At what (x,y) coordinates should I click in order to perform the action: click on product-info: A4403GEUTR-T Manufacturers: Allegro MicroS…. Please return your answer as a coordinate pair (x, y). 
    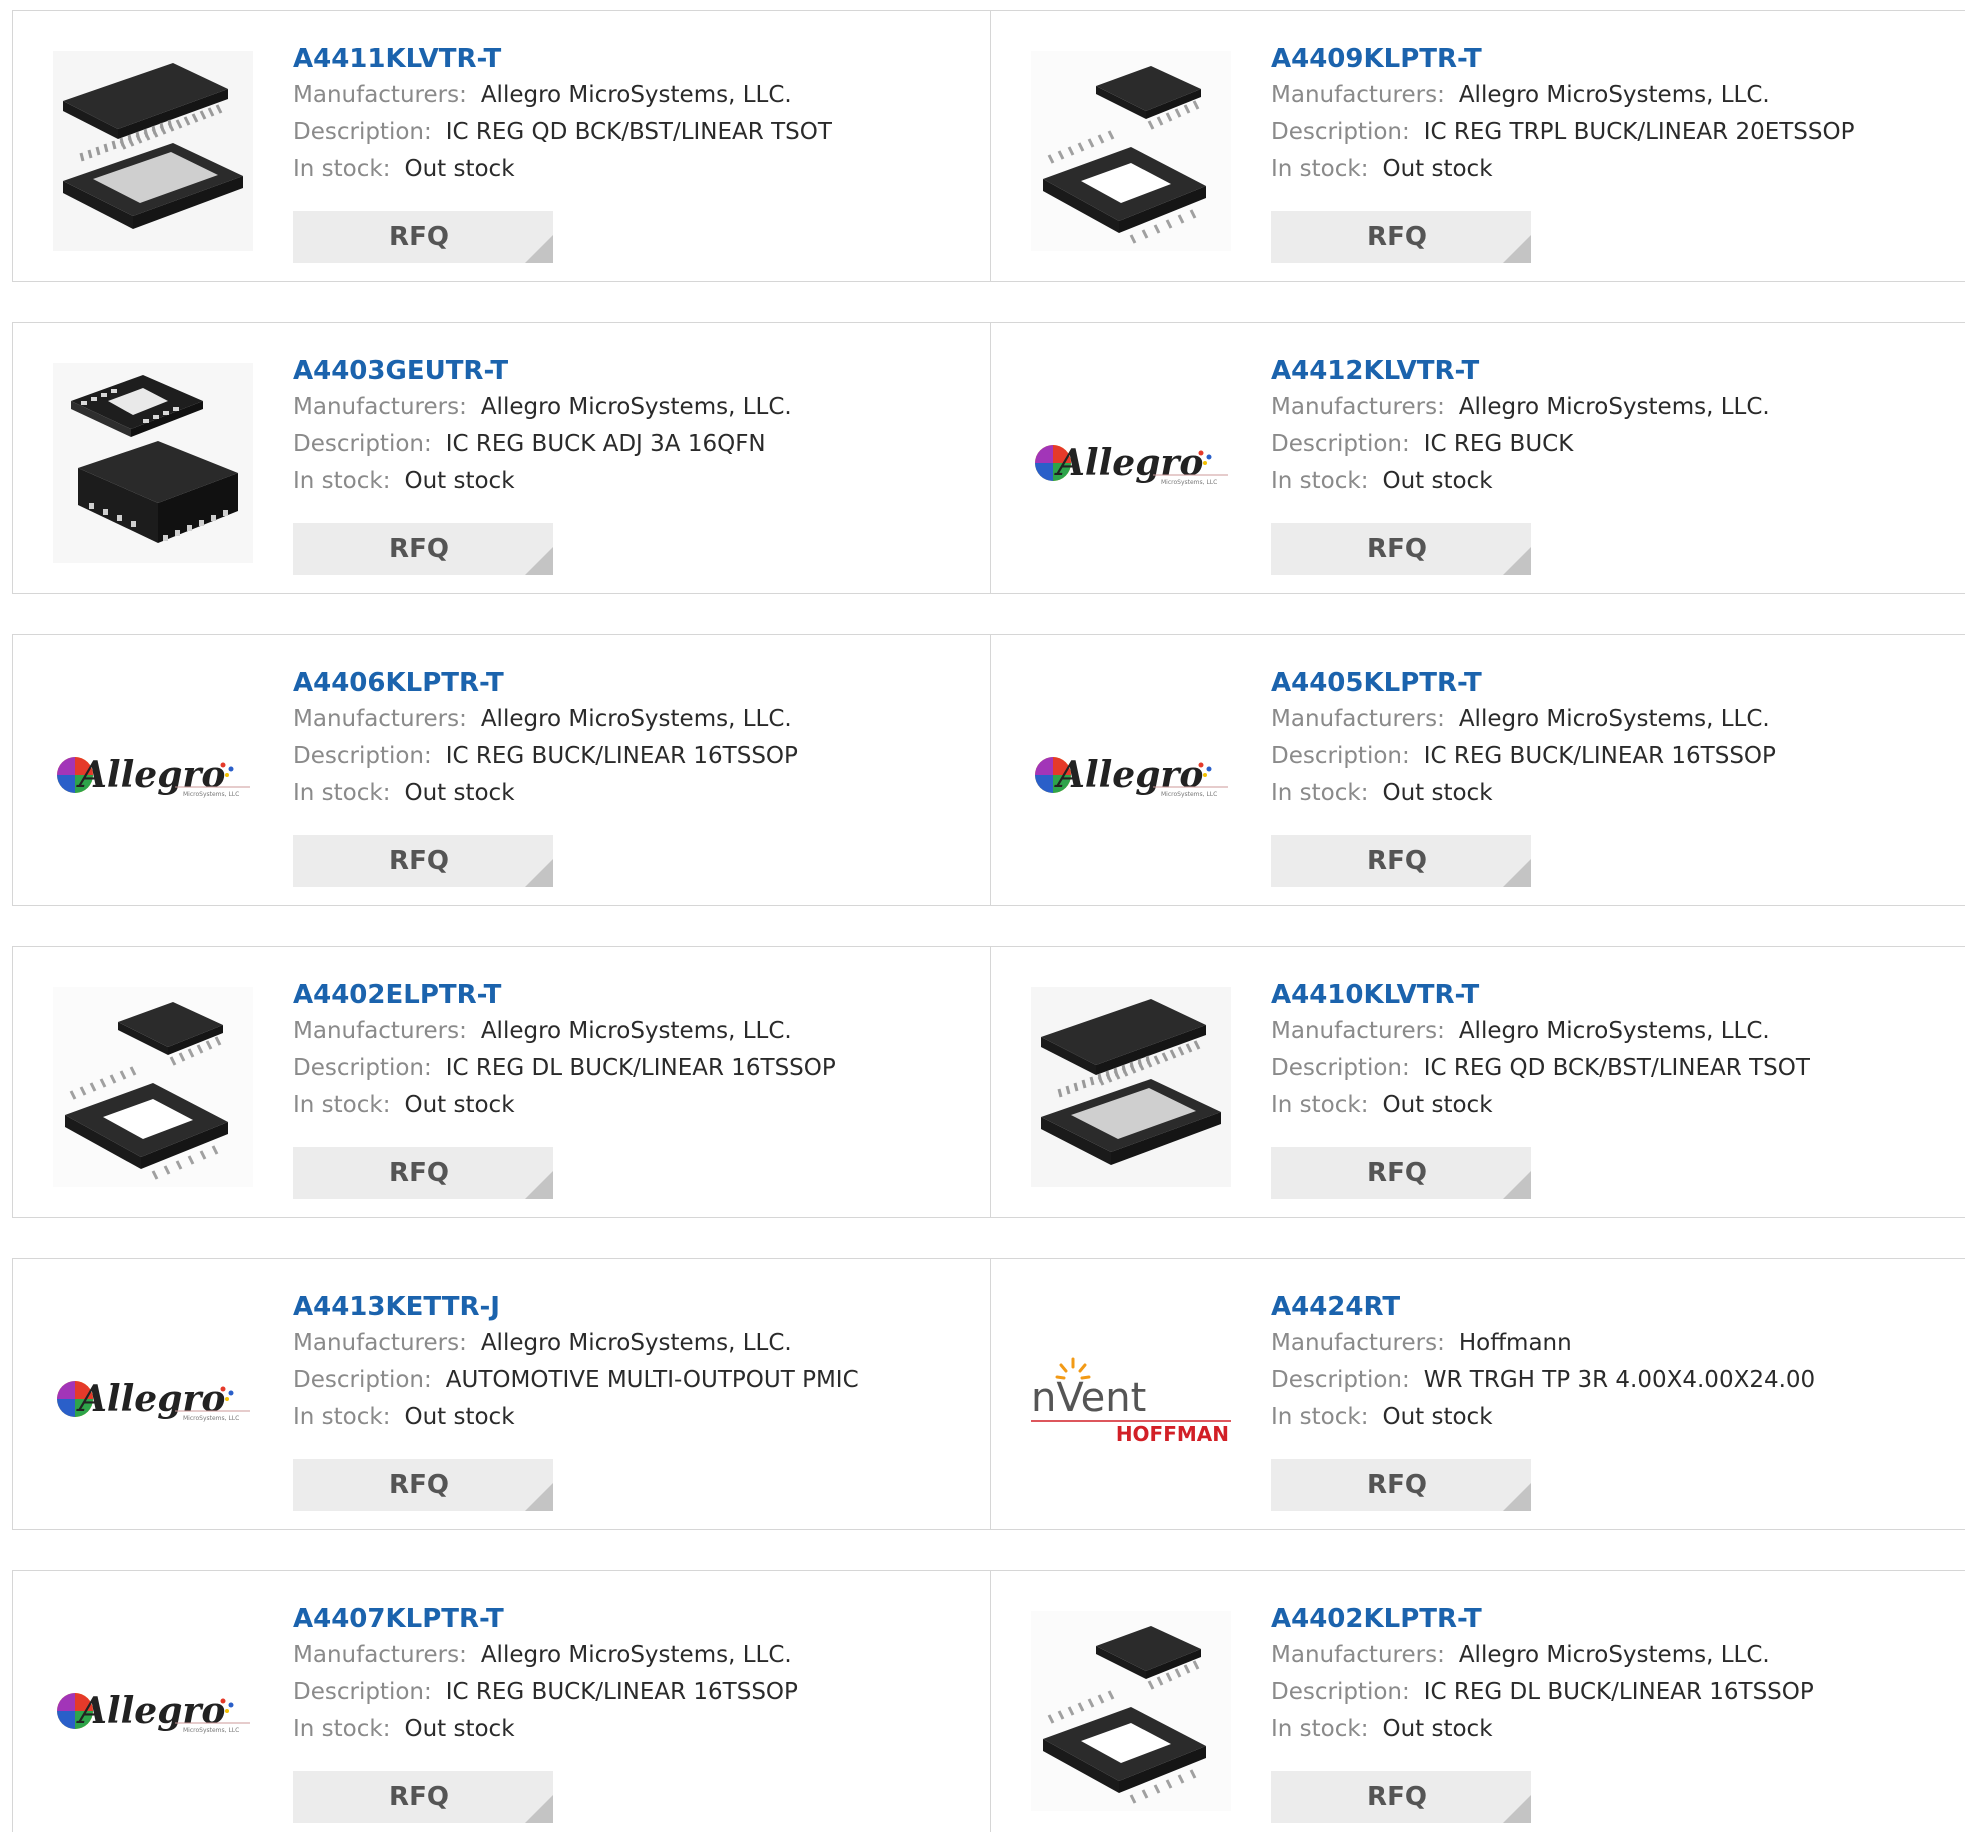
    Looking at the image, I should click on (542, 426).